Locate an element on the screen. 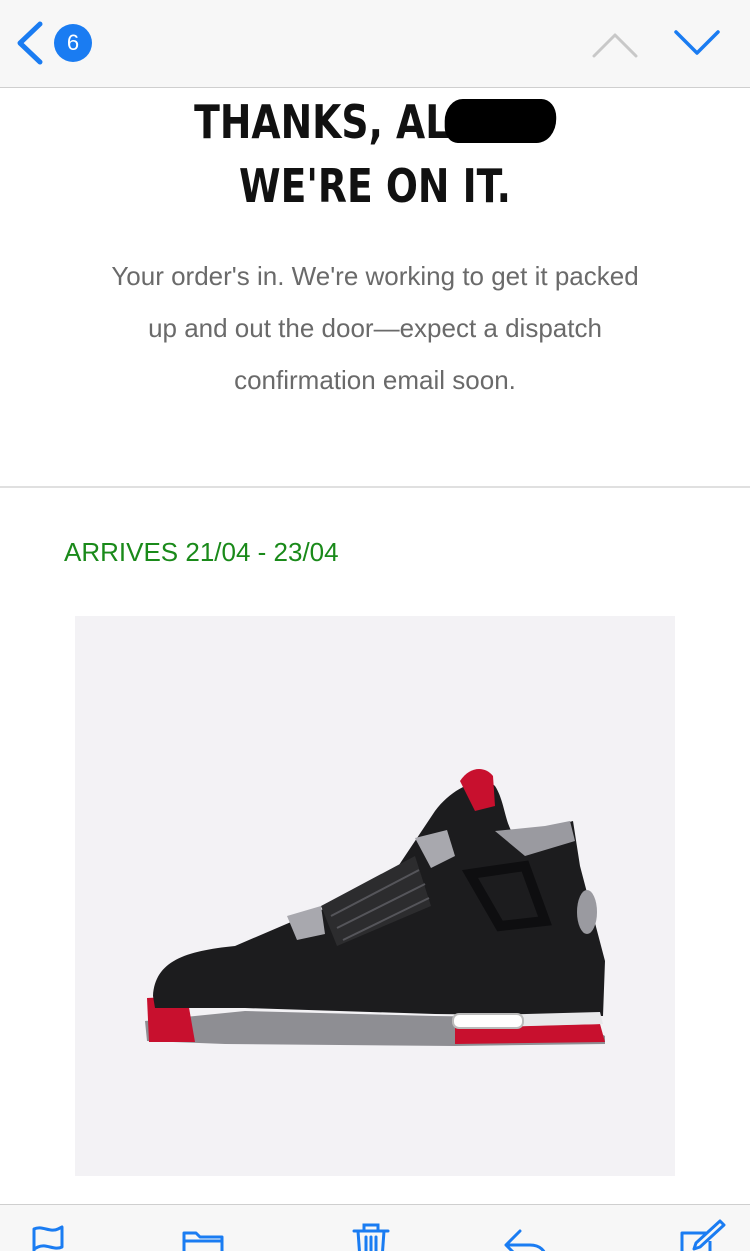 This screenshot has width=750, height=1251. headline-line-1: THANKS, AL is located at coordinates (375, 122).